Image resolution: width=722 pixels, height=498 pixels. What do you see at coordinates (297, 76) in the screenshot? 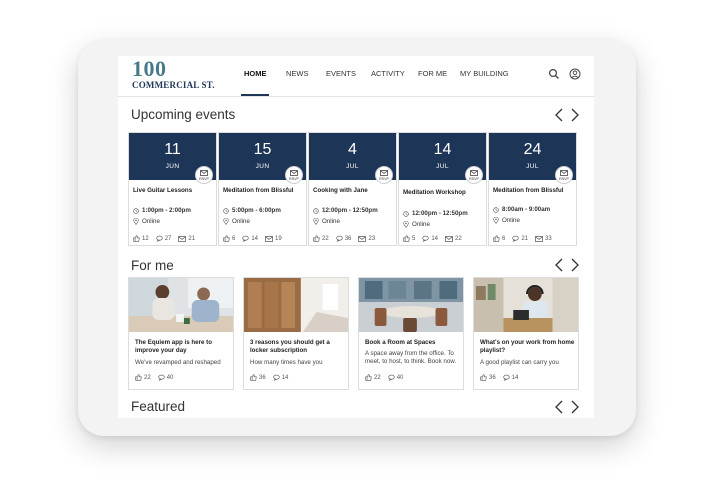
I see `nav-news: NEWS` at bounding box center [297, 76].